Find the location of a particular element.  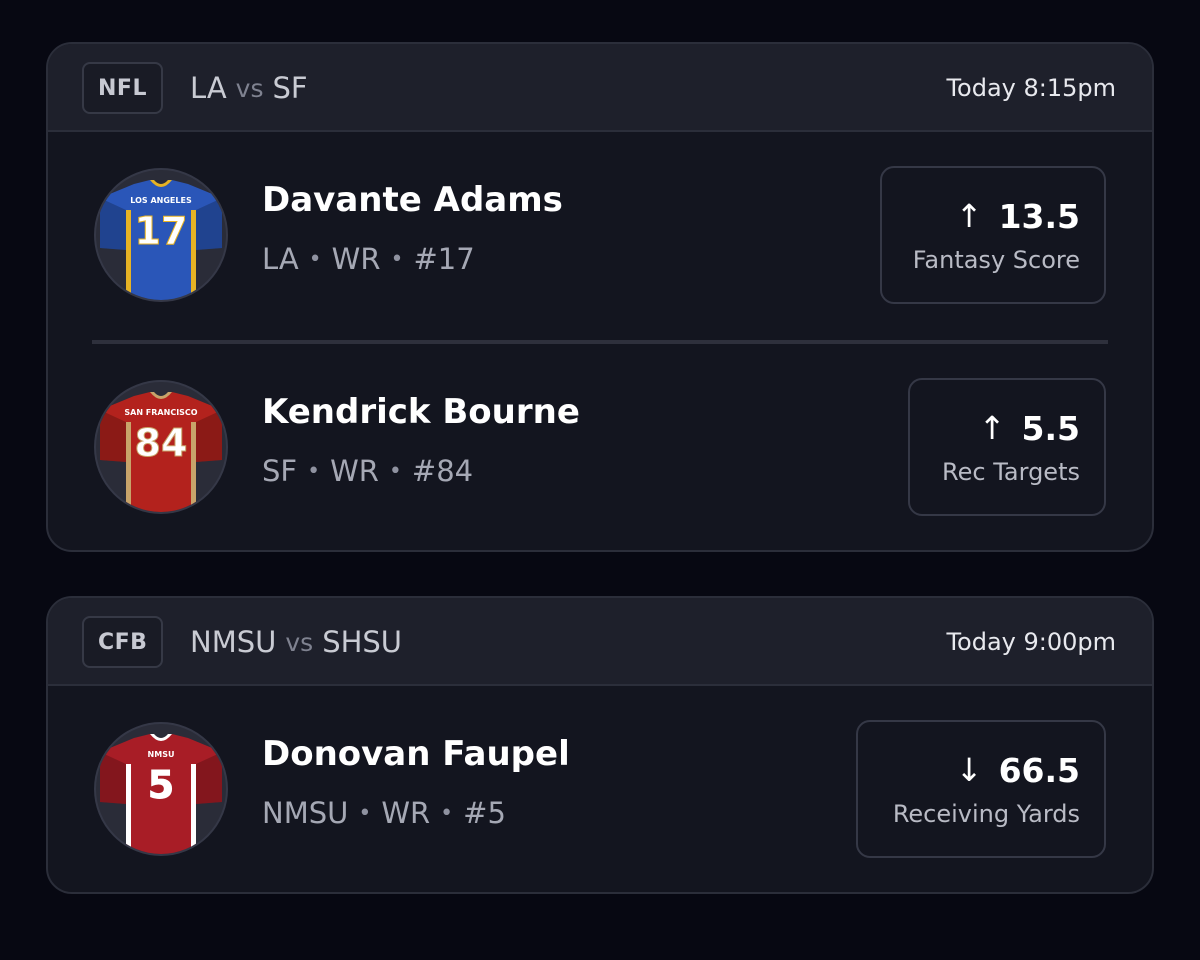

prop-stat-label: Fantasy Score is located at coordinates (996, 259).